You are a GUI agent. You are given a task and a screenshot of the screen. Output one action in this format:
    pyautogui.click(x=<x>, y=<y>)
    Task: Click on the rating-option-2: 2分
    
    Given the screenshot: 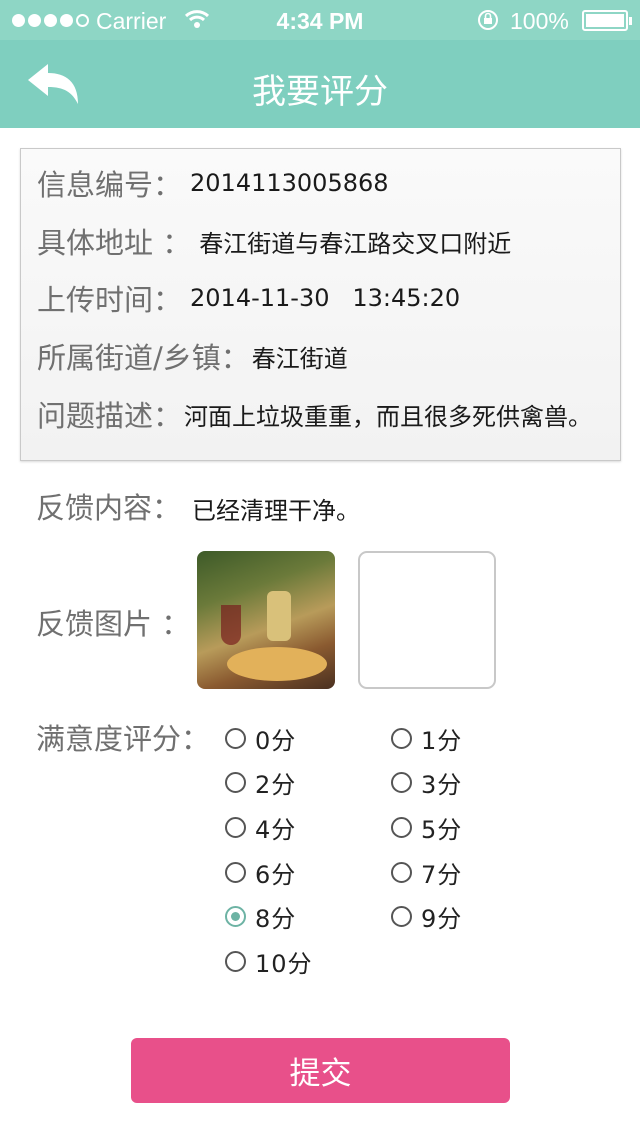 What is the action you would take?
    pyautogui.click(x=261, y=783)
    